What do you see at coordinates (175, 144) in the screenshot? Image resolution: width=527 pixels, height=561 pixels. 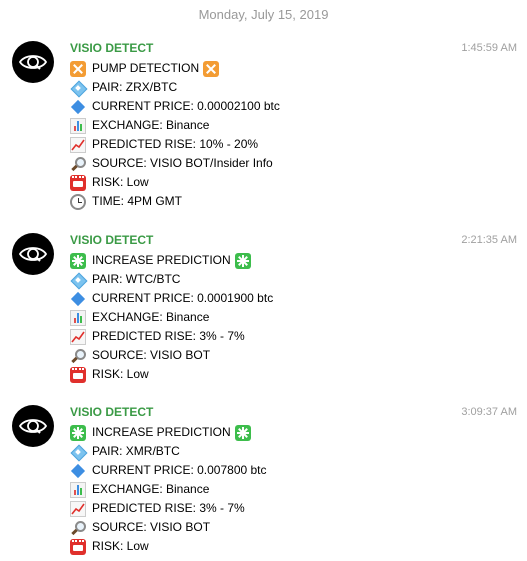 I see `message-line-text: PREDICTED RISE: 10% - 20%` at bounding box center [175, 144].